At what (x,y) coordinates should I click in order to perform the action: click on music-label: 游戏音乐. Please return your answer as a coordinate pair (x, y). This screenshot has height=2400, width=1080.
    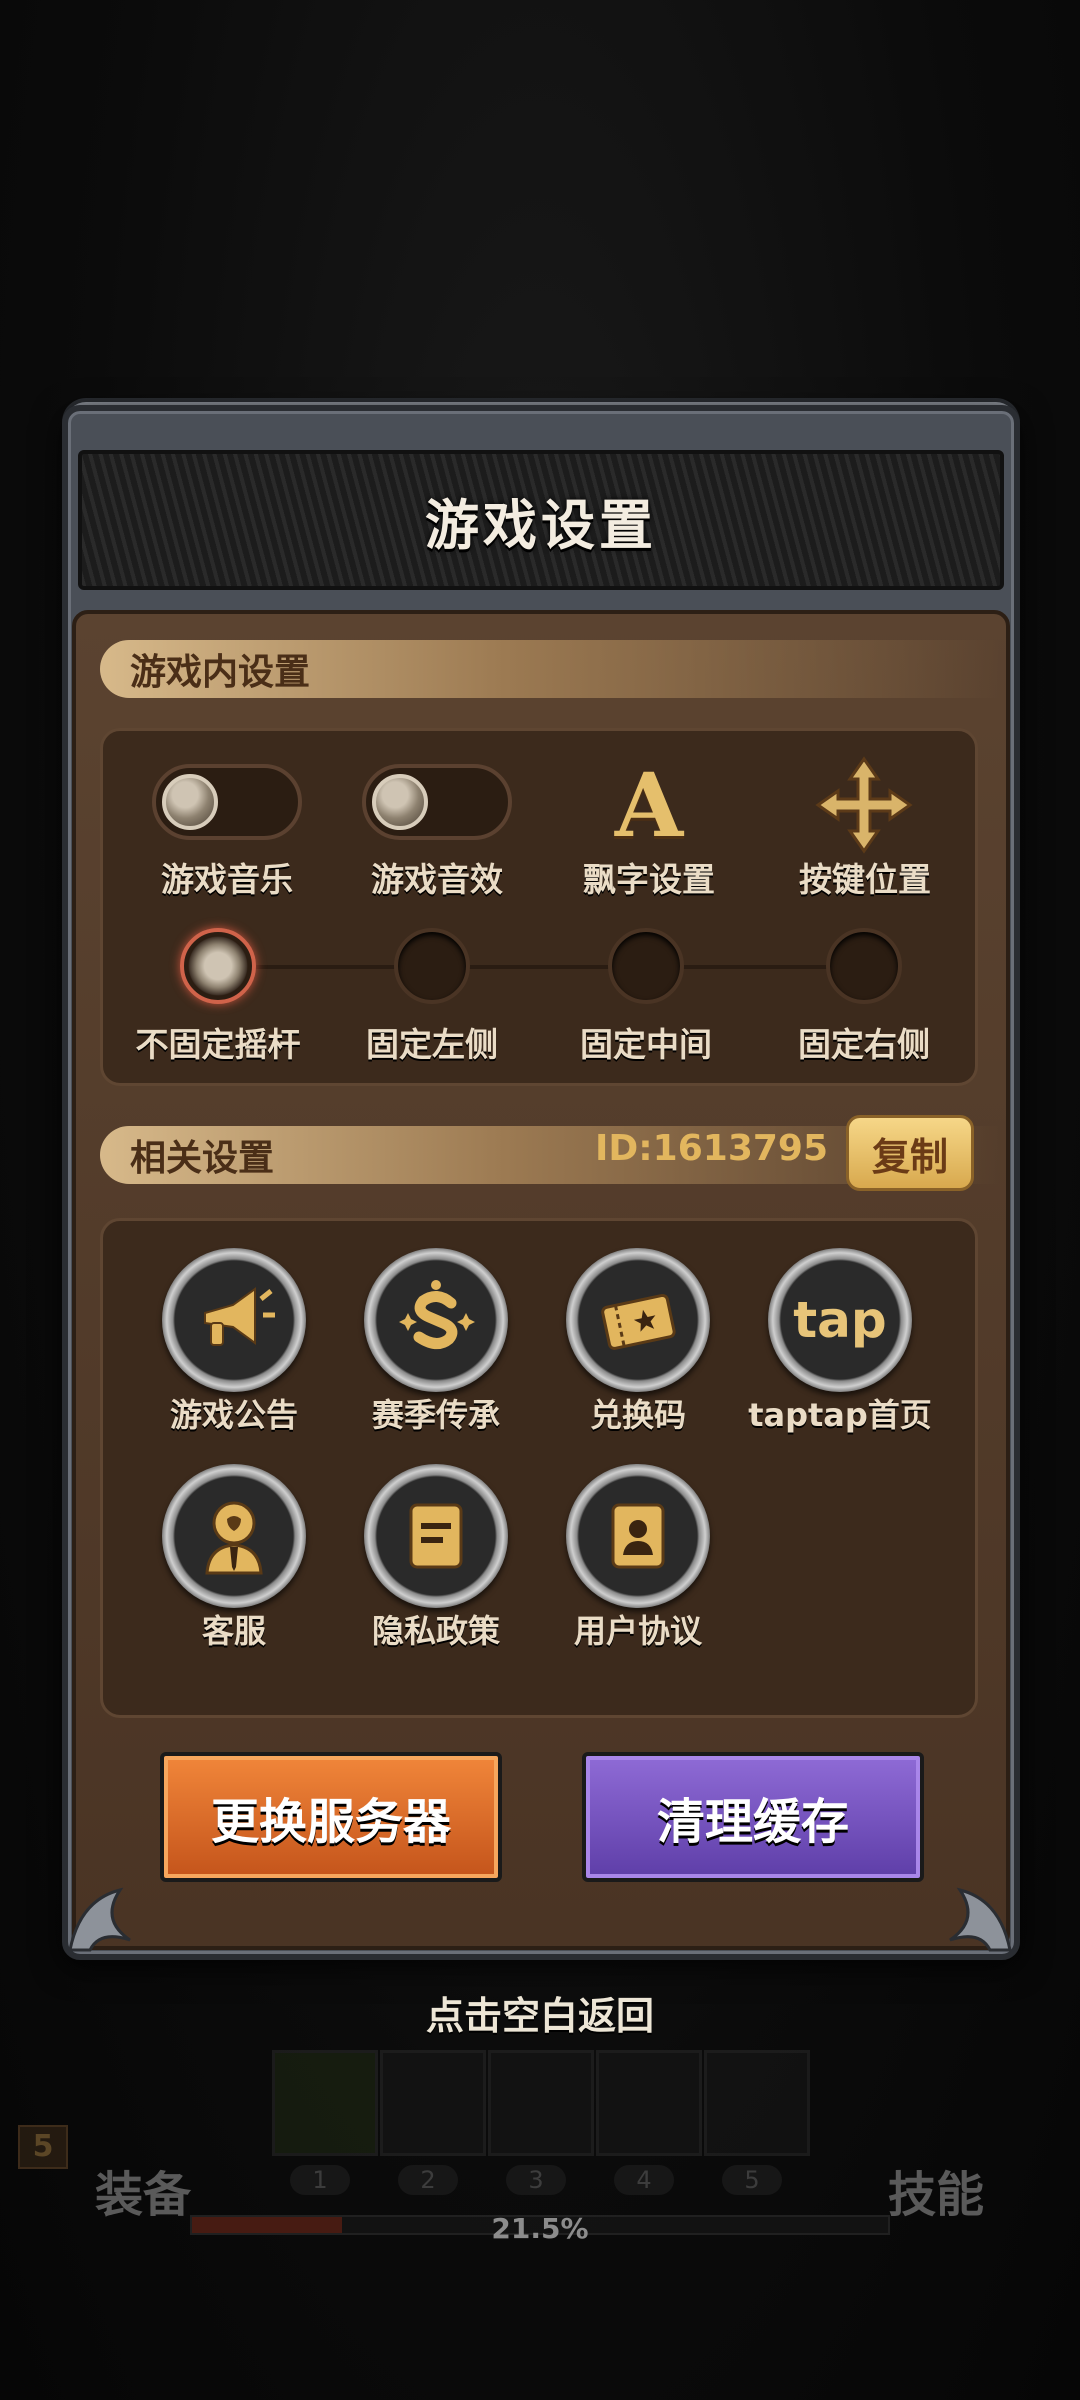
    Looking at the image, I should click on (227, 879).